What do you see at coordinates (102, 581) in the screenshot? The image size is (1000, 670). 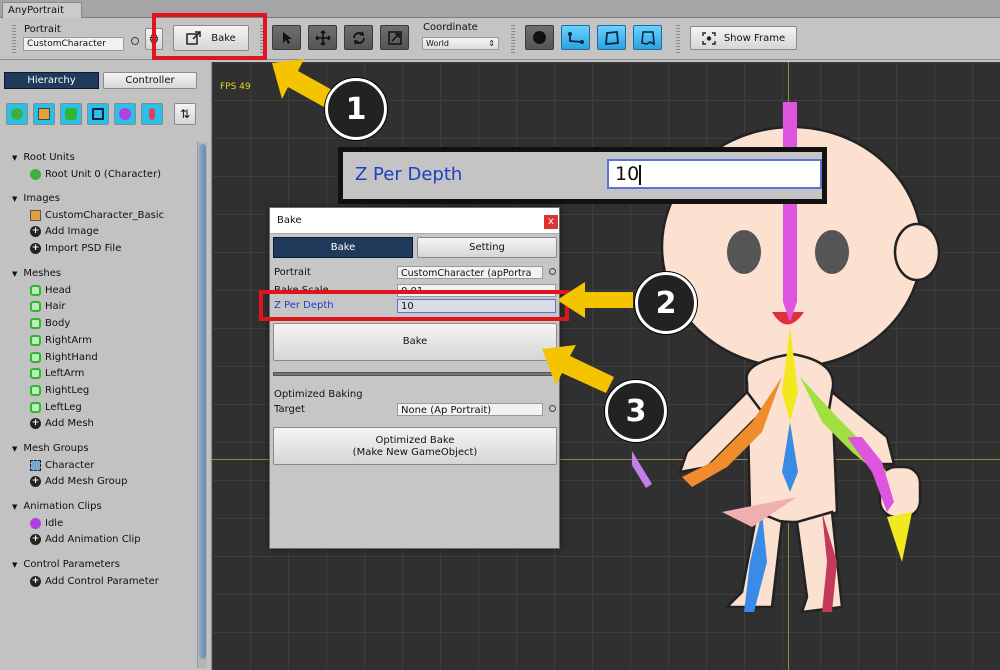 I see `tree-item-label: Add Control Parameter` at bounding box center [102, 581].